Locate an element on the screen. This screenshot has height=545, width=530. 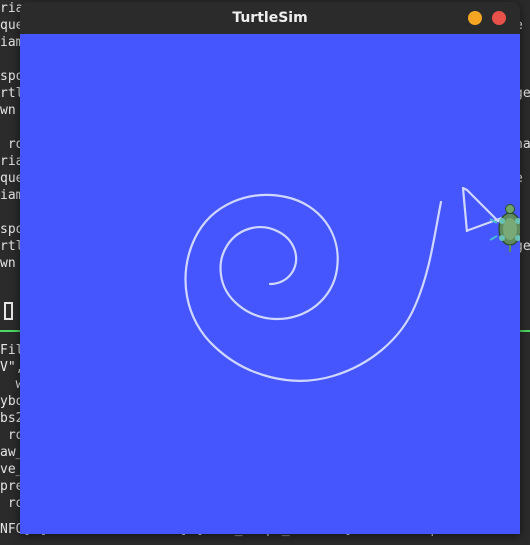
window-title: TurtleSim is located at coordinates (270, 18).